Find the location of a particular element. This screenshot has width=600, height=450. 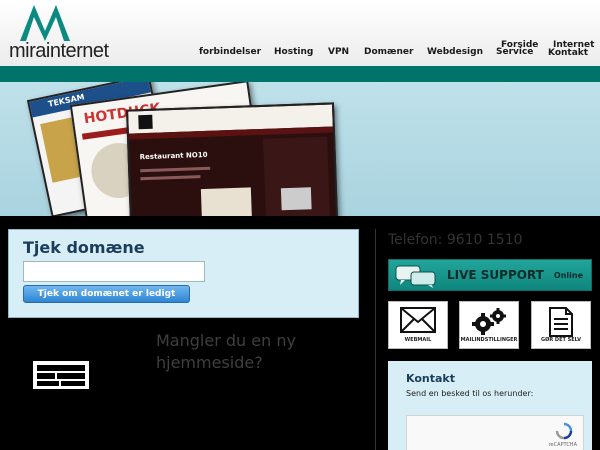

domain-check-title: Tjek domæne is located at coordinates (84, 247).